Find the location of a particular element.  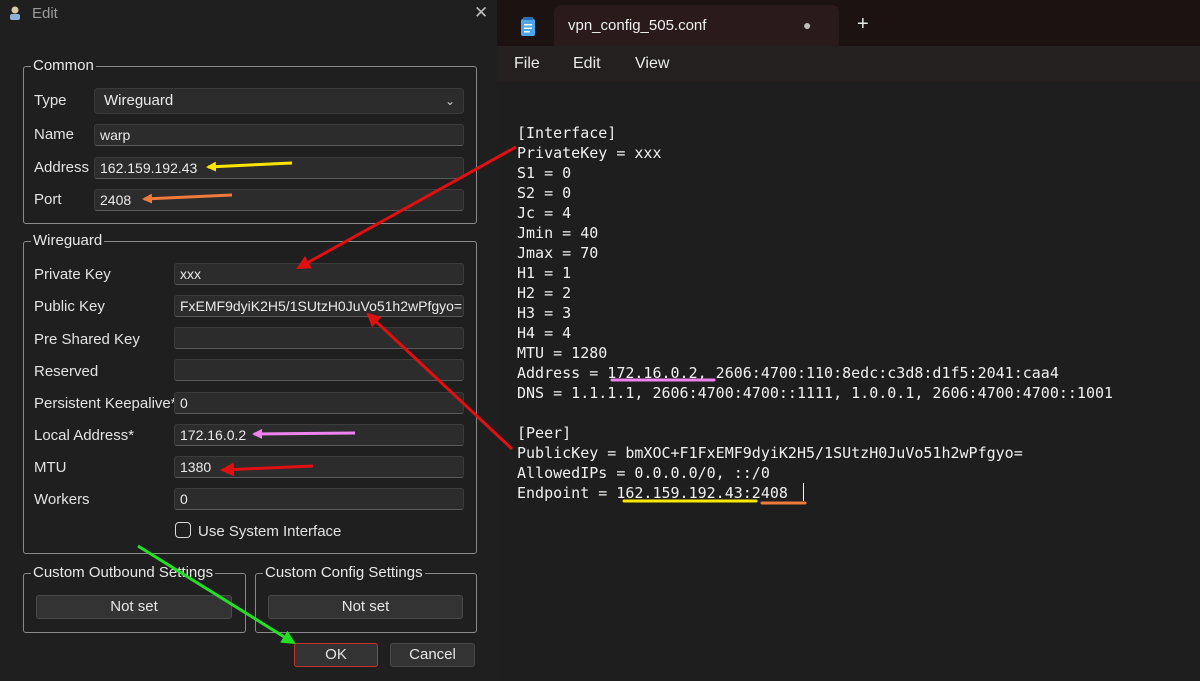

tab-vpn-config: vpn_config_505.conf ● is located at coordinates (680, 25).